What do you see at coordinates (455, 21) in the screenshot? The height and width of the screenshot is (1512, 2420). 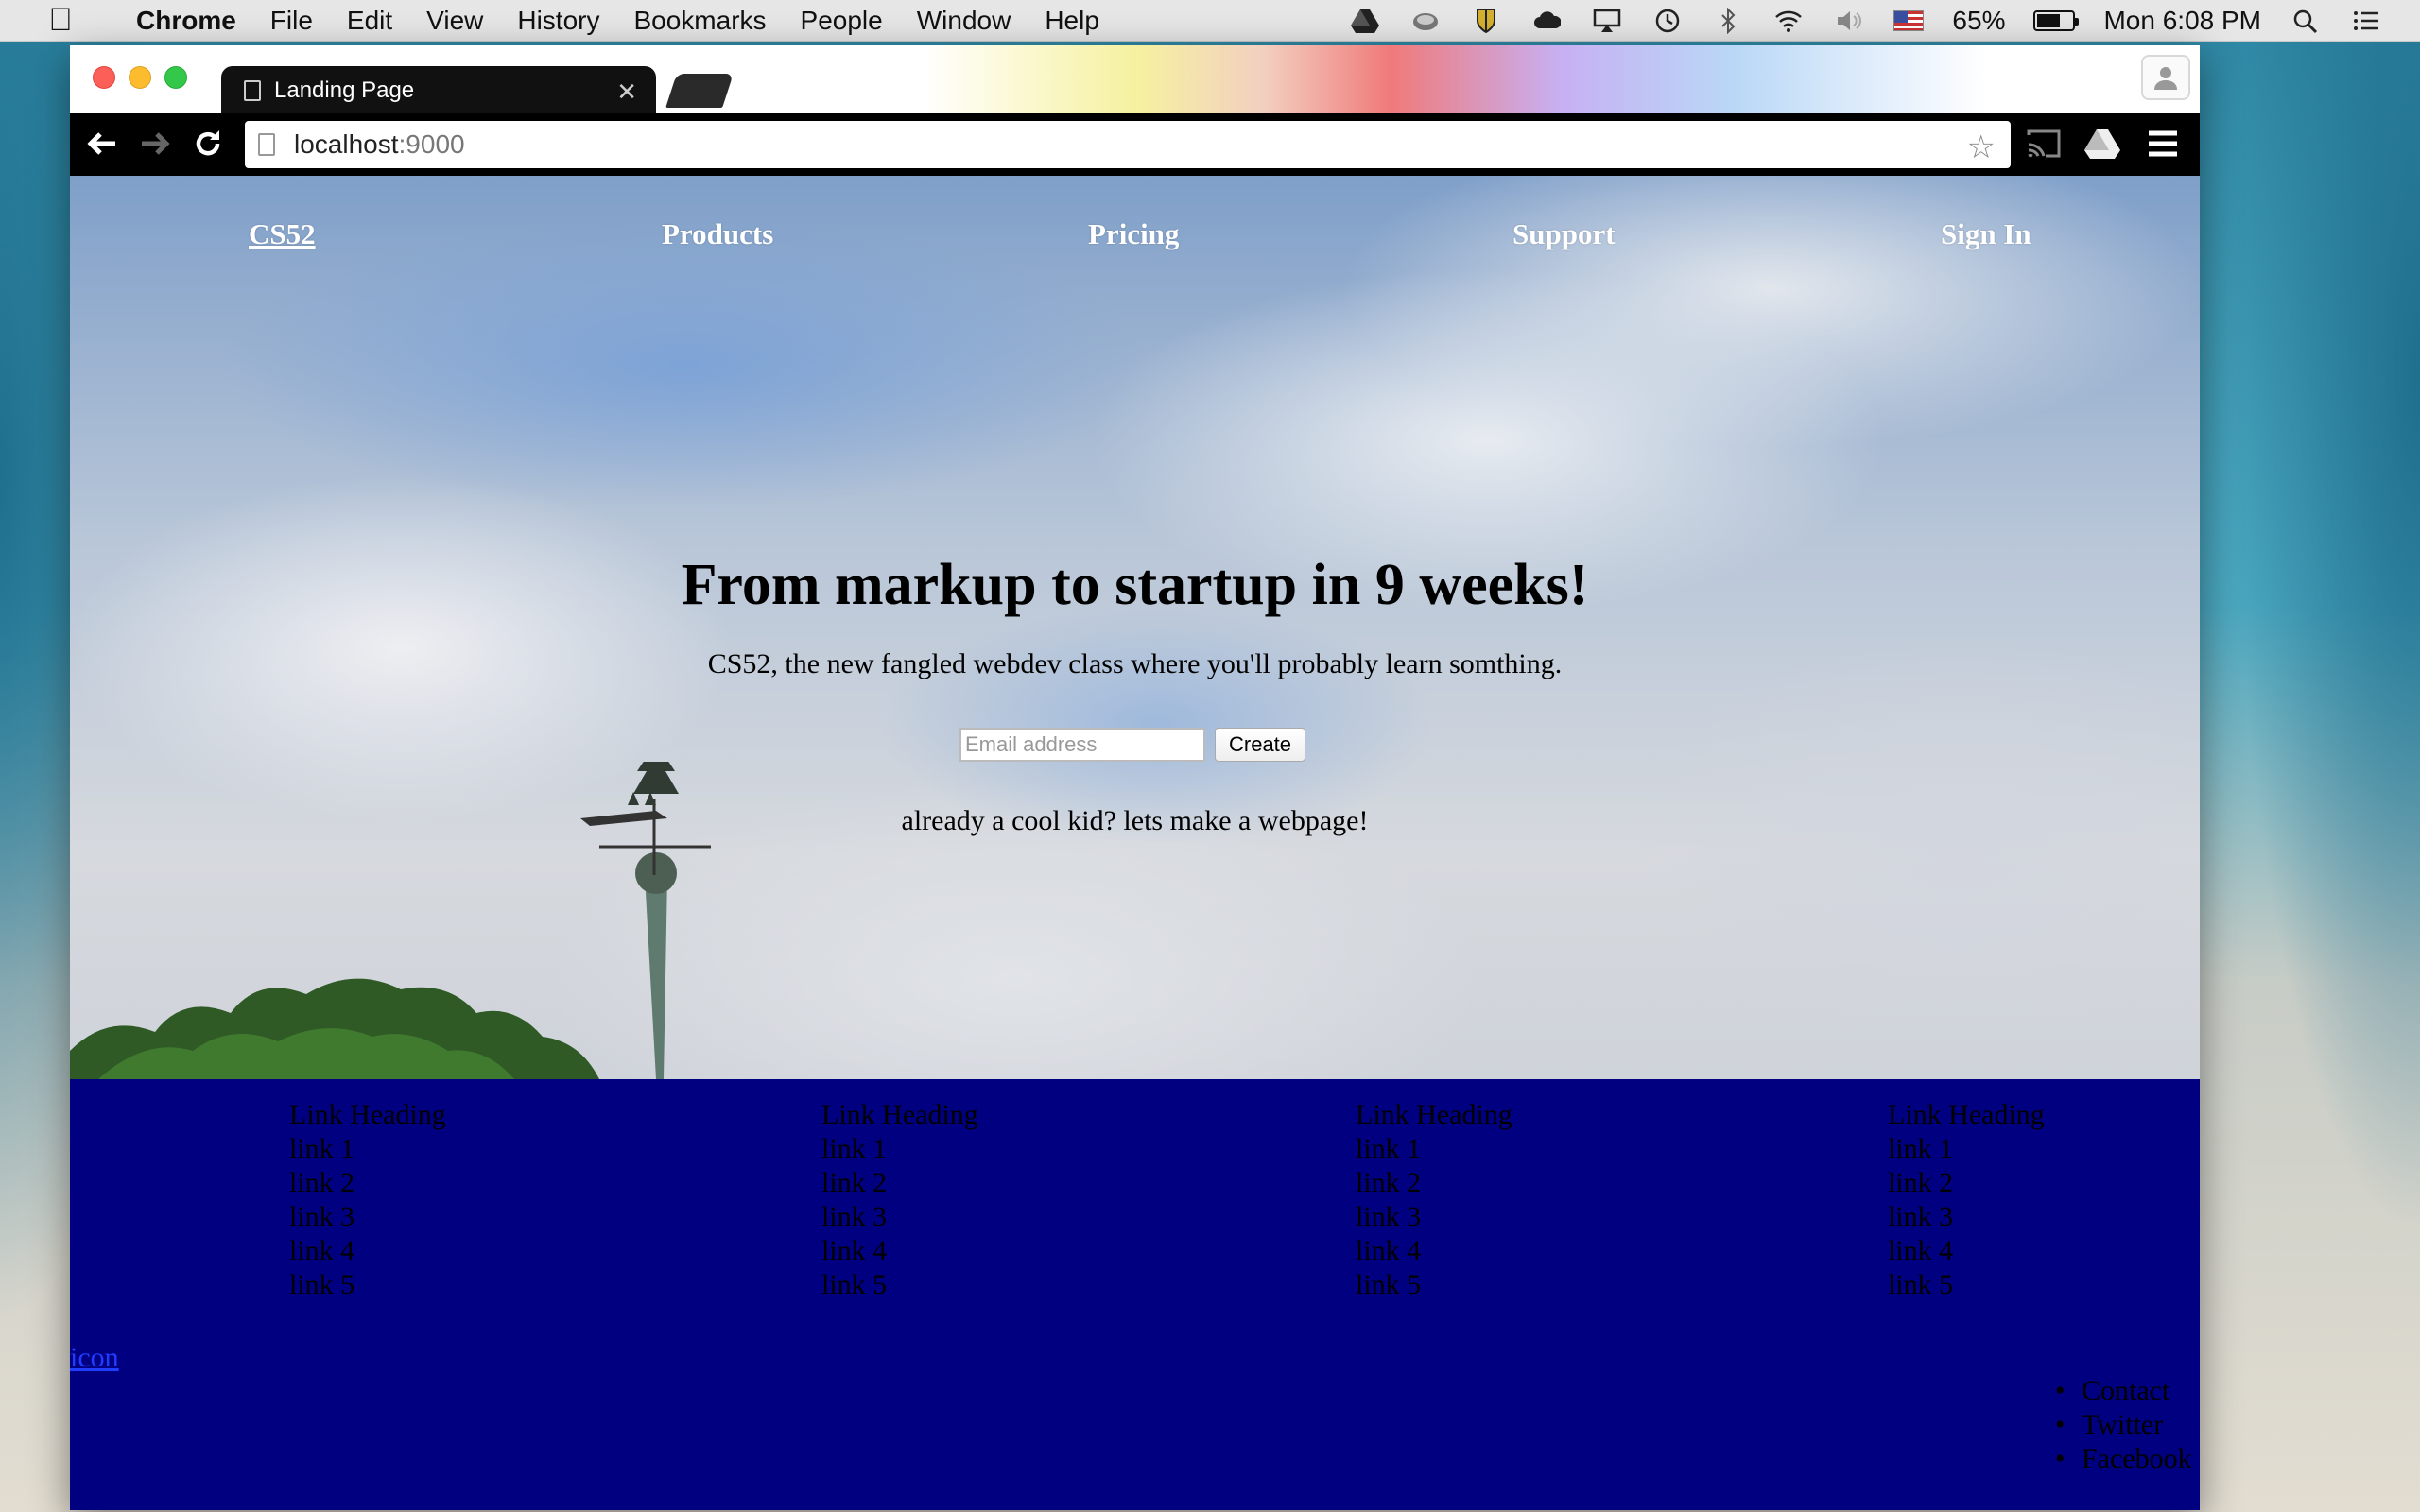 I see `menu-view: View` at bounding box center [455, 21].